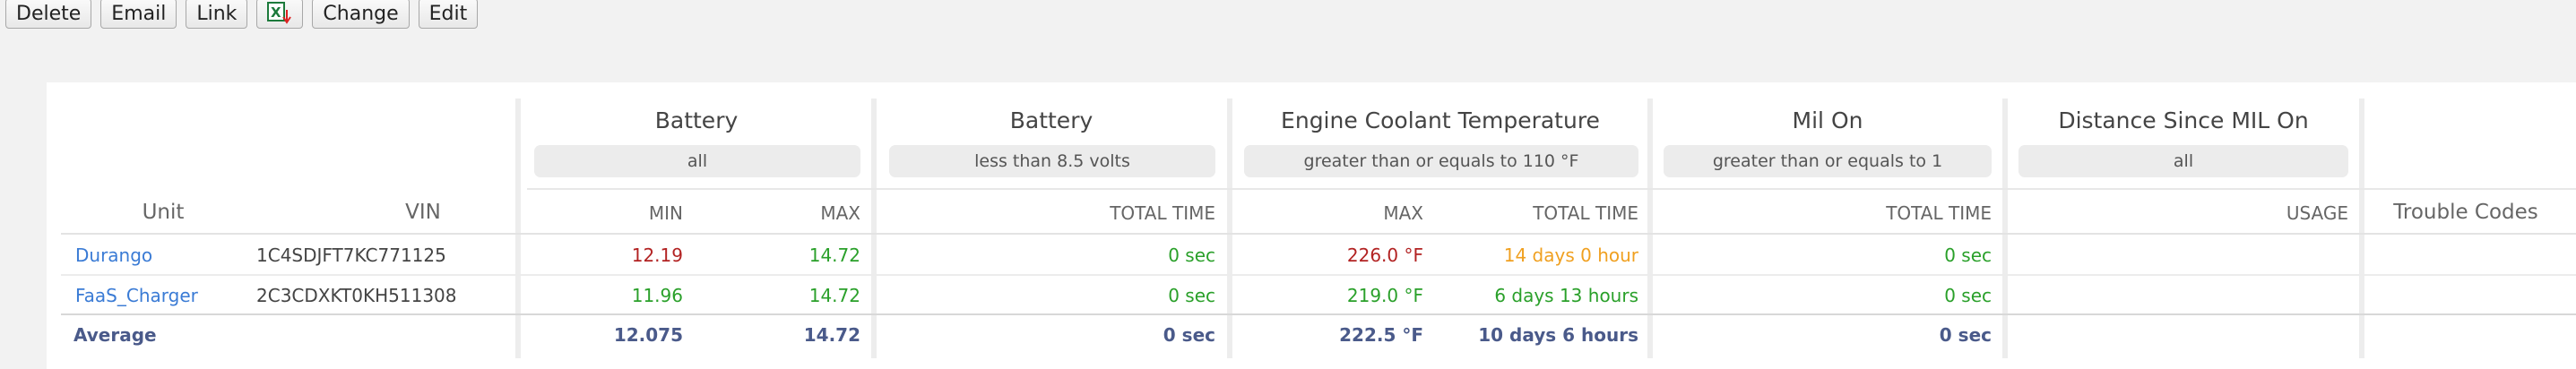 The image size is (2576, 369). I want to click on battery-min-cell: 12.19, so click(657, 255).